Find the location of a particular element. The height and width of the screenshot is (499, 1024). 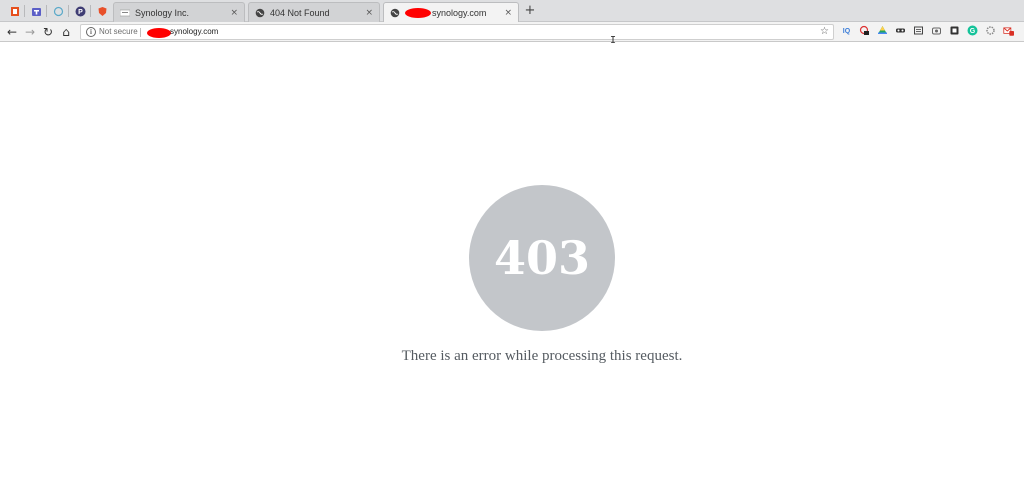

iq-extension-icon: IQ is located at coordinates (846, 31).